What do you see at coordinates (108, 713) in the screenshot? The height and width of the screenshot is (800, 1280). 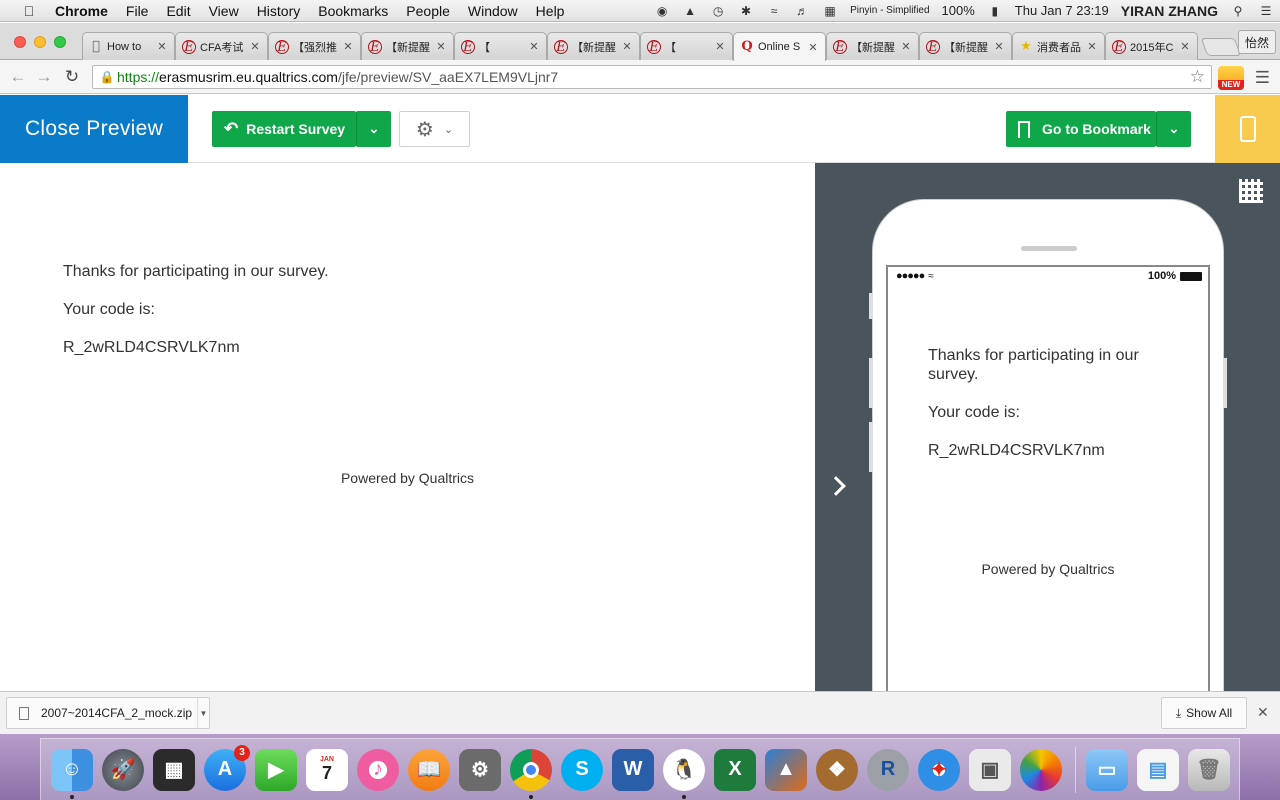 I see `download-item: 2007~2014CFA_2_mock.zip ▼` at bounding box center [108, 713].